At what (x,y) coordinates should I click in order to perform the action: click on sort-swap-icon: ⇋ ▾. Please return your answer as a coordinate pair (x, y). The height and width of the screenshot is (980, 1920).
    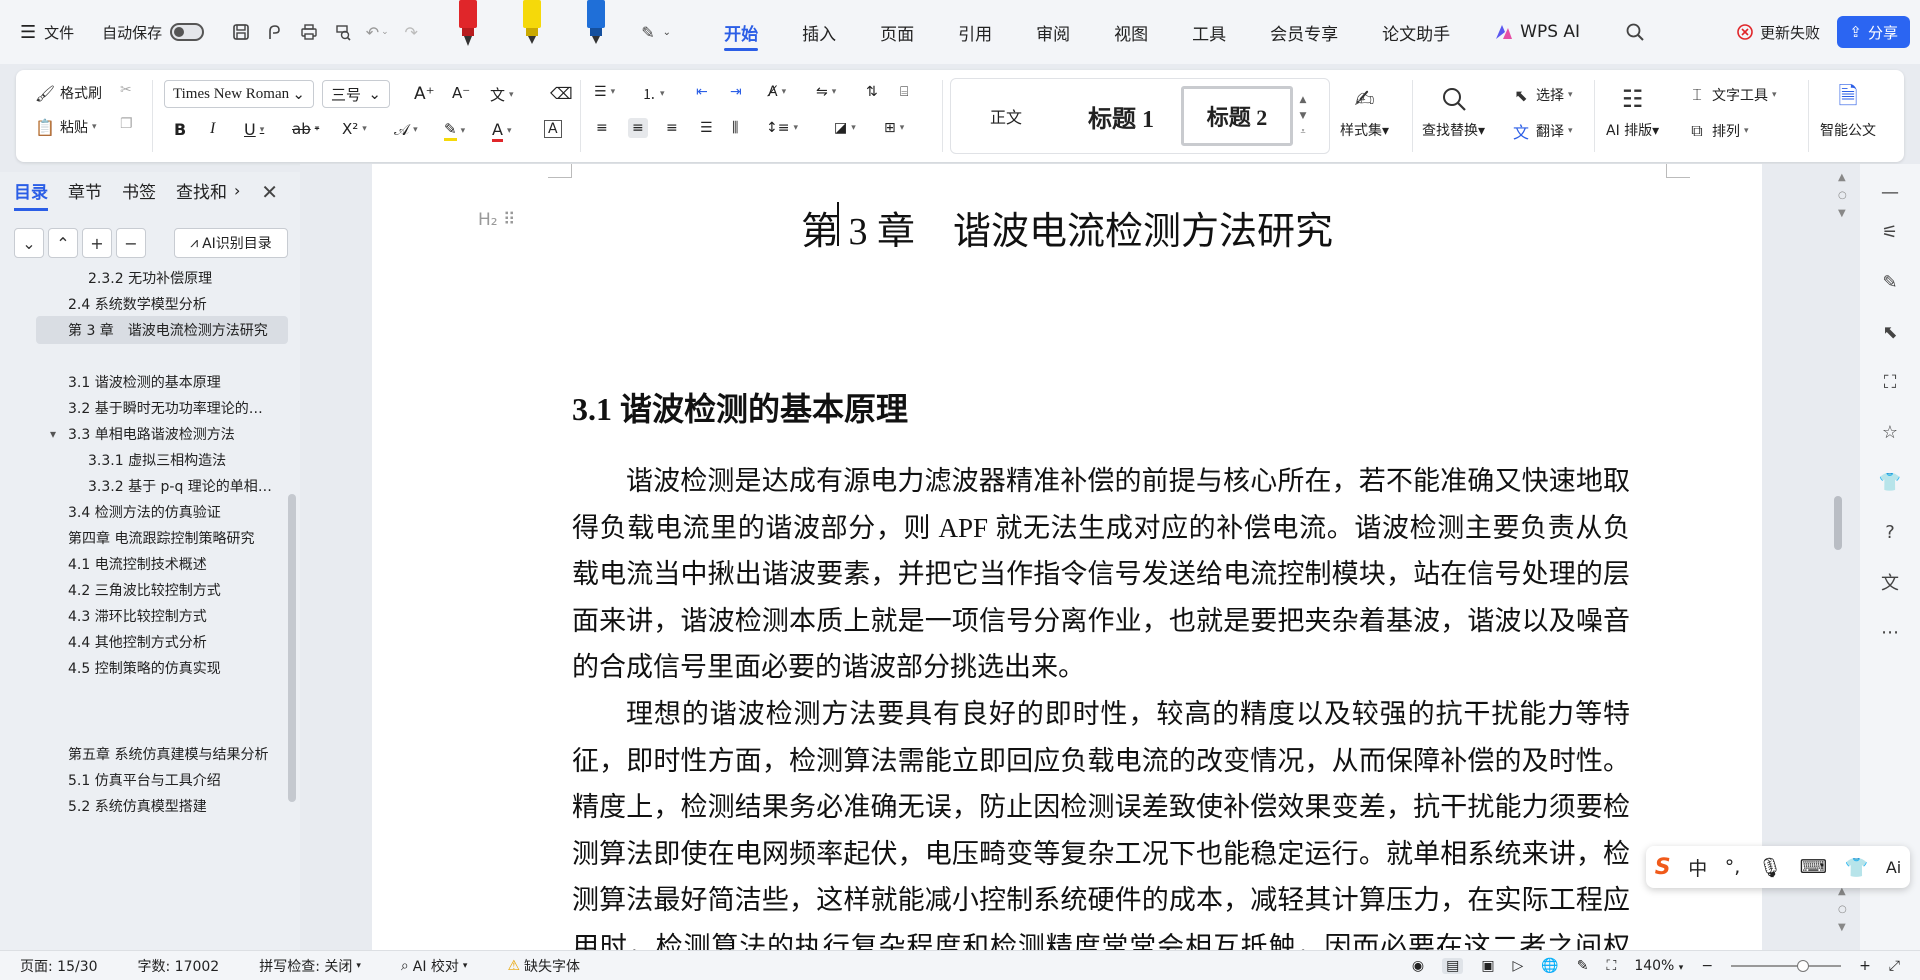
    Looking at the image, I should click on (826, 92).